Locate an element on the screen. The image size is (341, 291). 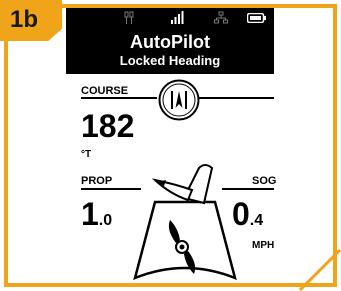
sog-value-dec: .4 is located at coordinates (256, 220).